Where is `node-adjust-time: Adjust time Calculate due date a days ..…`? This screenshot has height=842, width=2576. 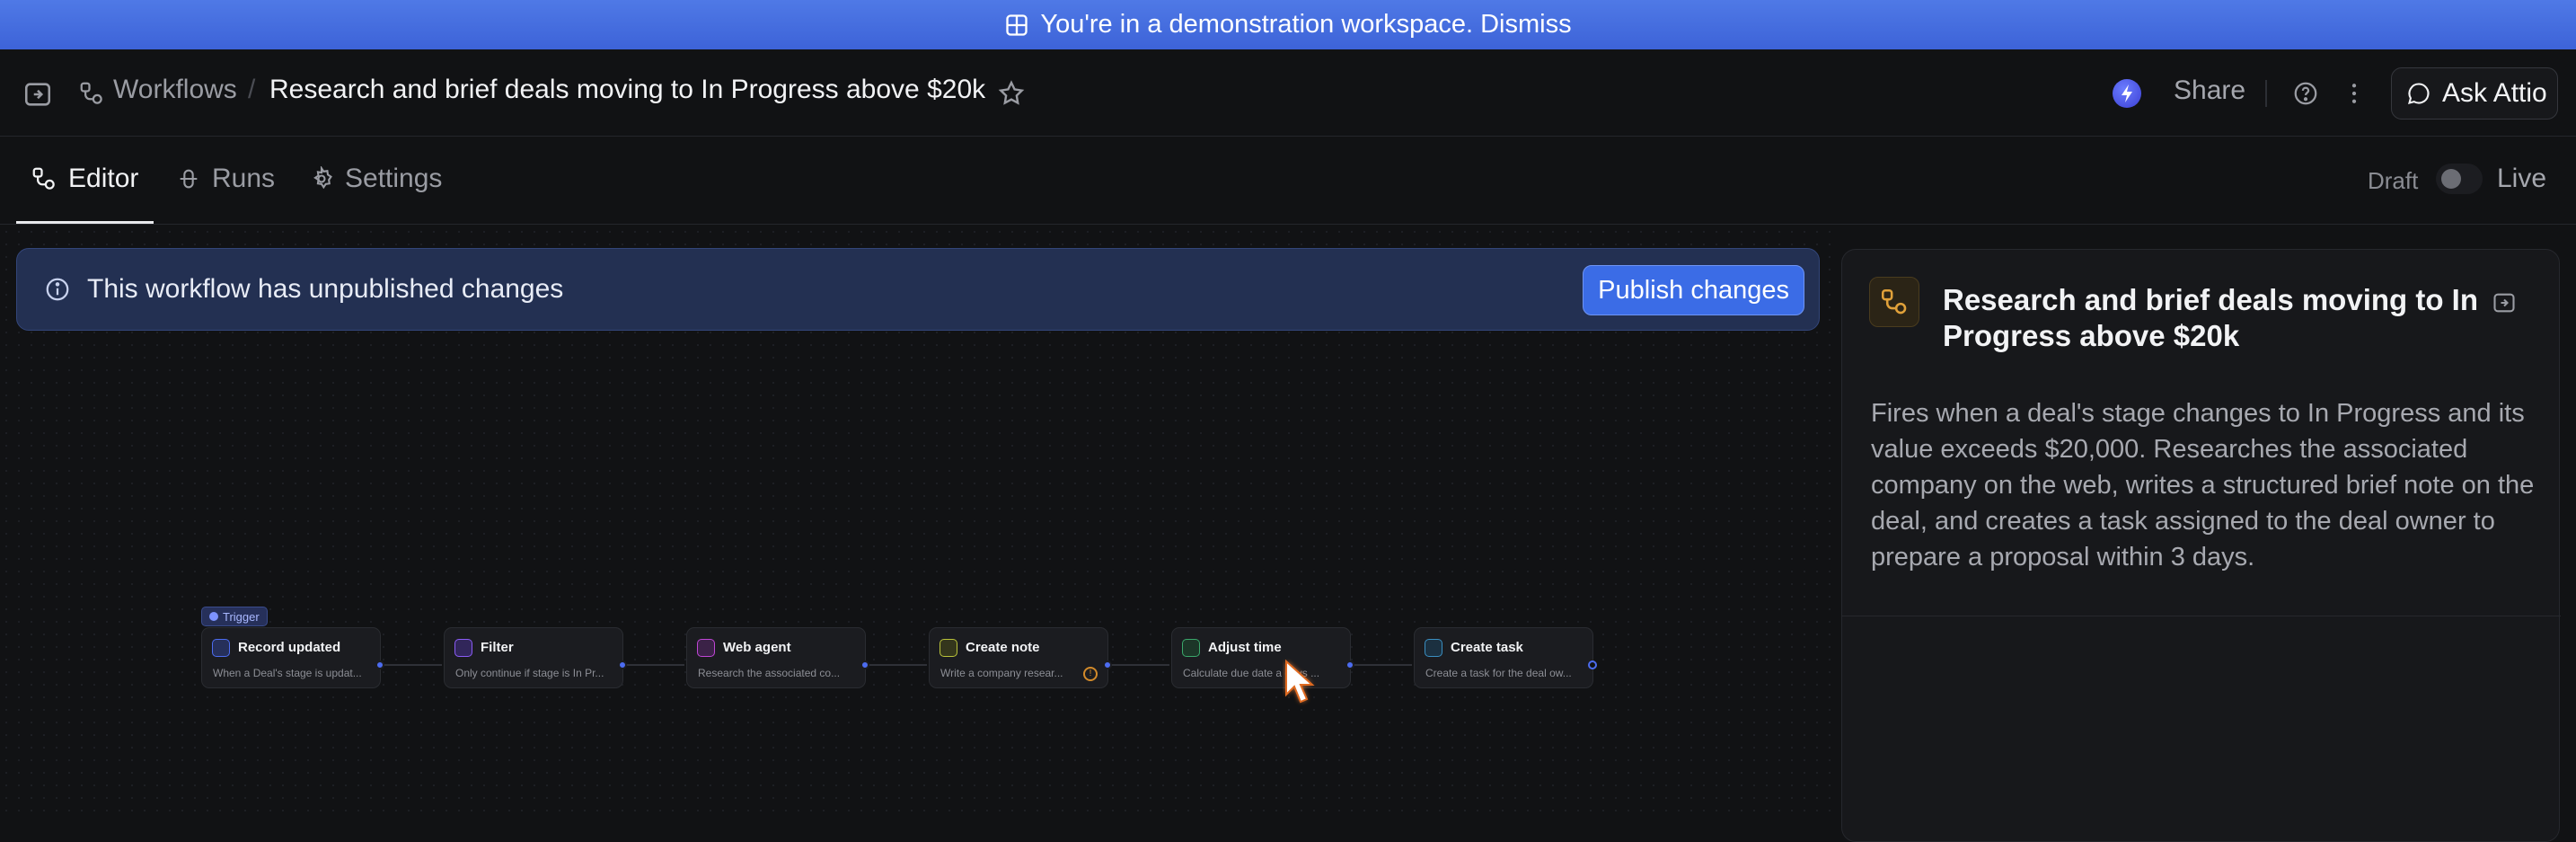
node-adjust-time: Adjust time Calculate due date a days ..… is located at coordinates (1261, 657).